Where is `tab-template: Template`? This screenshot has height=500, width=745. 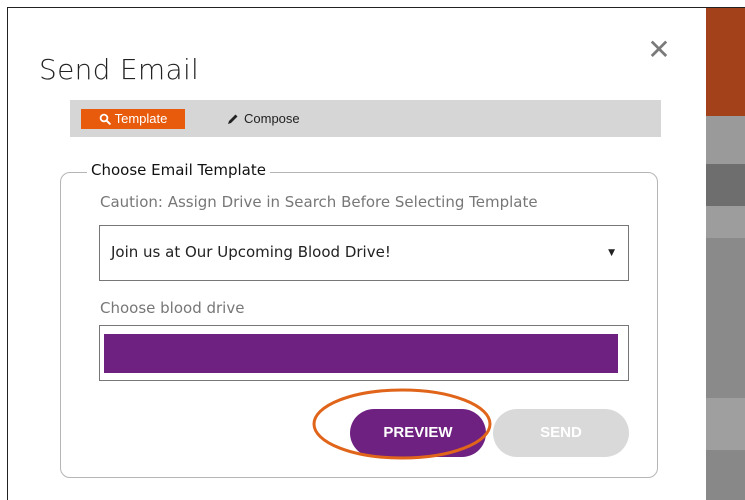 tab-template: Template is located at coordinates (133, 119).